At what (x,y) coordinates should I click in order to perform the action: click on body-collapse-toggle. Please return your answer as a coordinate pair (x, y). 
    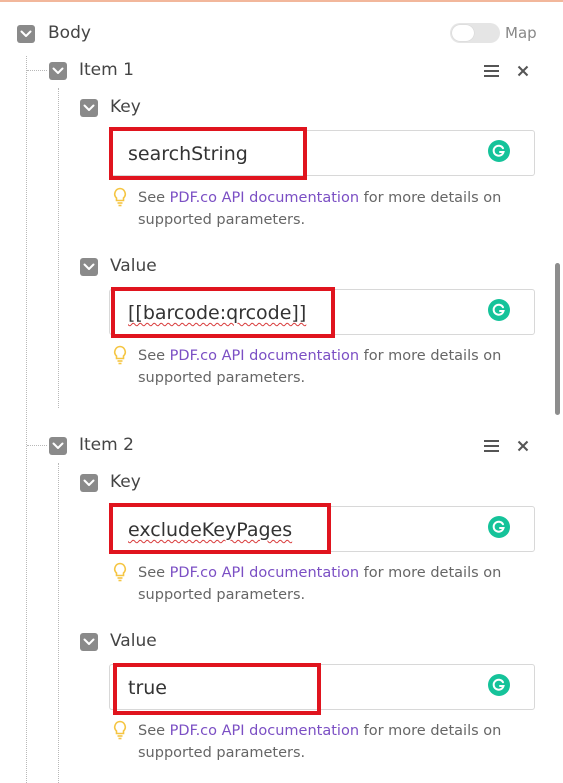
    Looking at the image, I should click on (26, 34).